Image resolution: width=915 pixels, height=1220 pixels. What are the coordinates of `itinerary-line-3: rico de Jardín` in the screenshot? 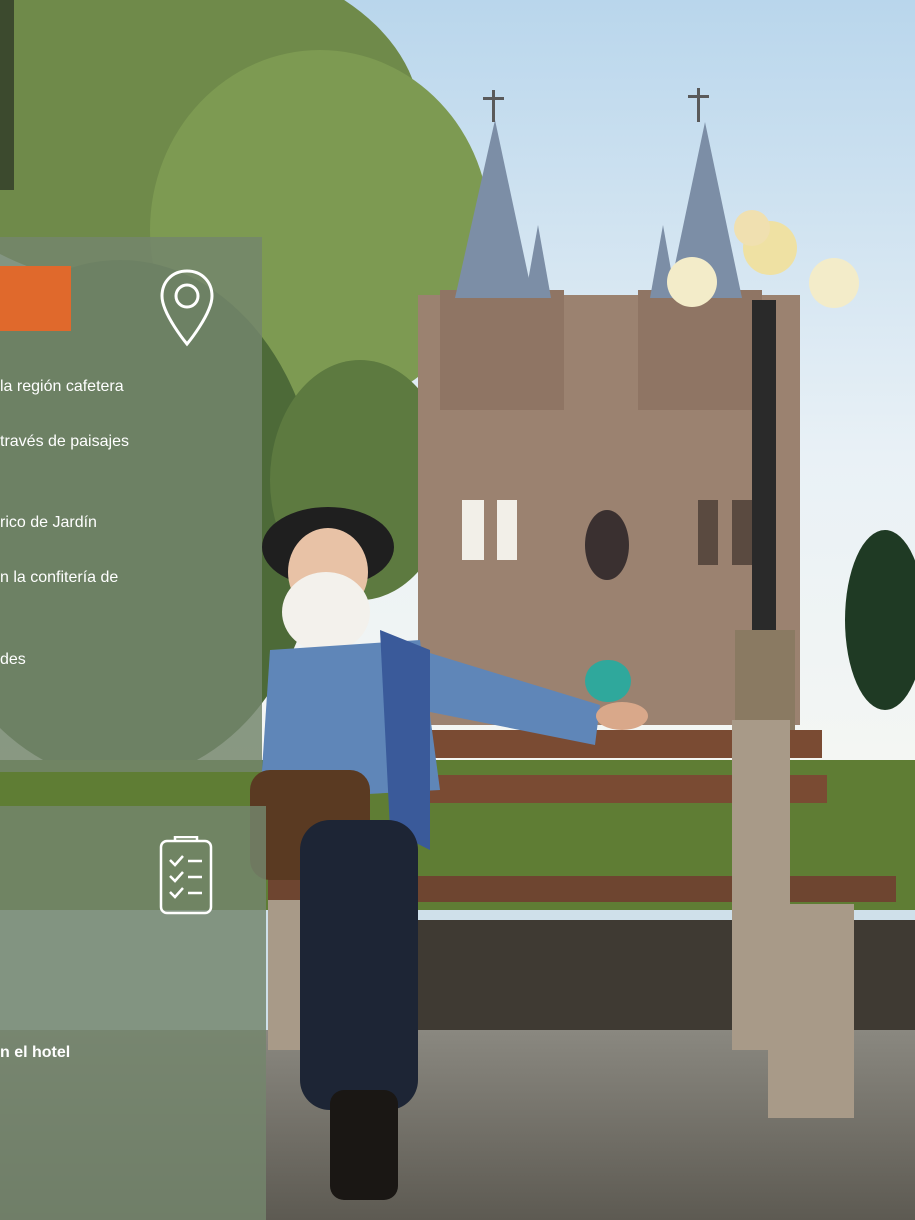 It's located at (48, 522).